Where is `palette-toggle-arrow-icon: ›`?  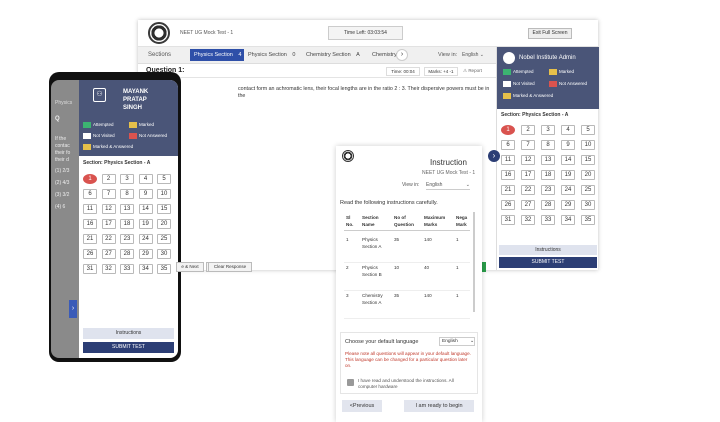
palette-toggle-arrow-icon: › is located at coordinates (494, 156).